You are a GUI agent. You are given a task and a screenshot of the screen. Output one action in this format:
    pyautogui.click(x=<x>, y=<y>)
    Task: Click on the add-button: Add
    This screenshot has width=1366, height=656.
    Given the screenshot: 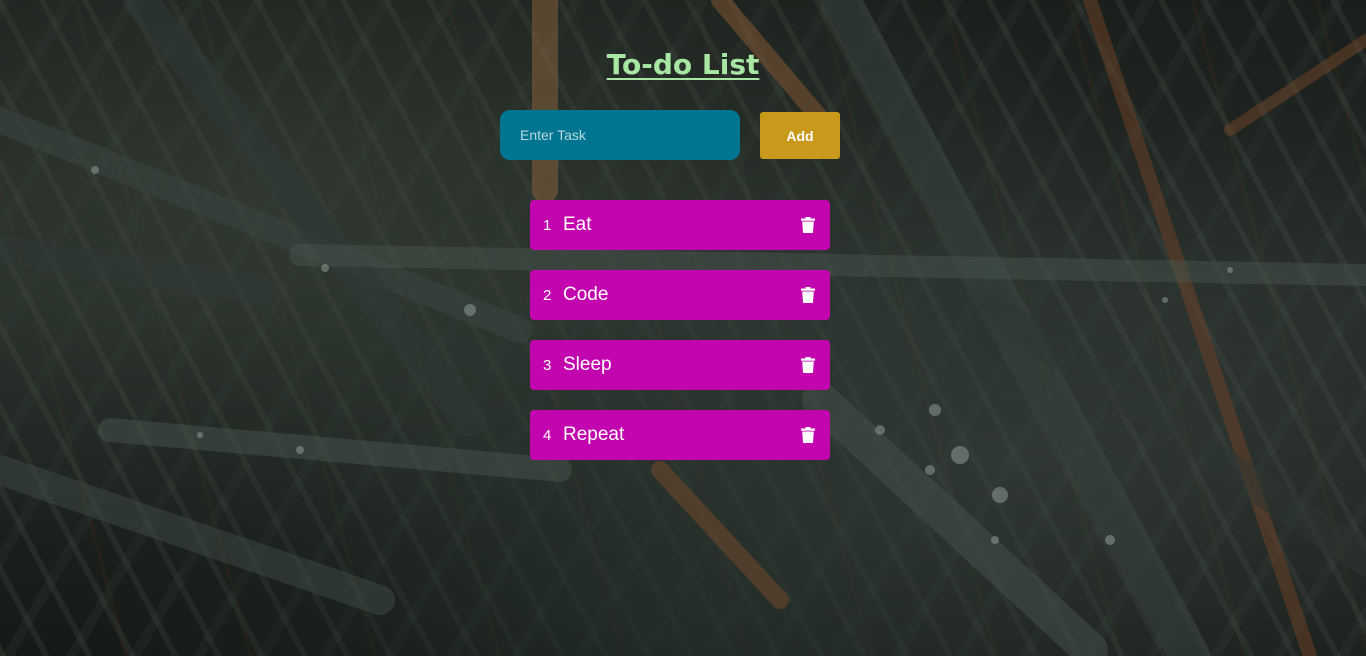 What is the action you would take?
    pyautogui.click(x=800, y=135)
    